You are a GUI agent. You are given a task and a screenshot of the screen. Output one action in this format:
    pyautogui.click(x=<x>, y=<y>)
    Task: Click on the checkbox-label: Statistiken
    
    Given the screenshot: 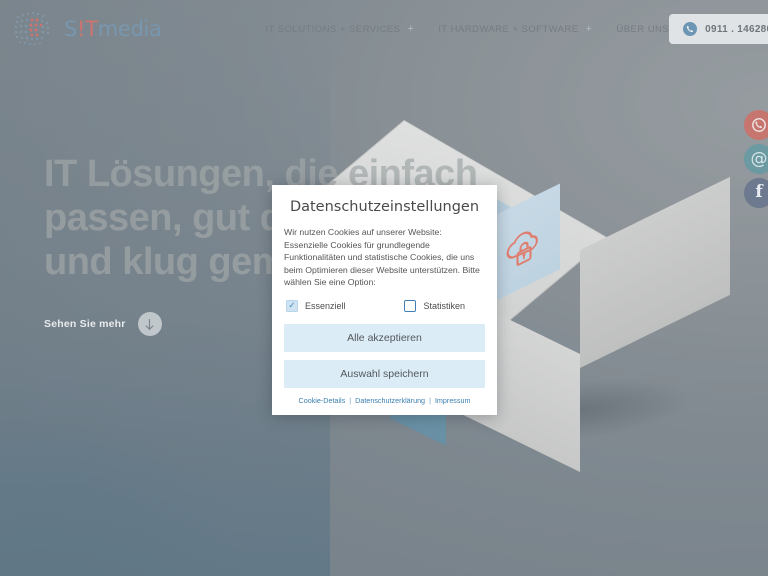 What is the action you would take?
    pyautogui.click(x=444, y=305)
    